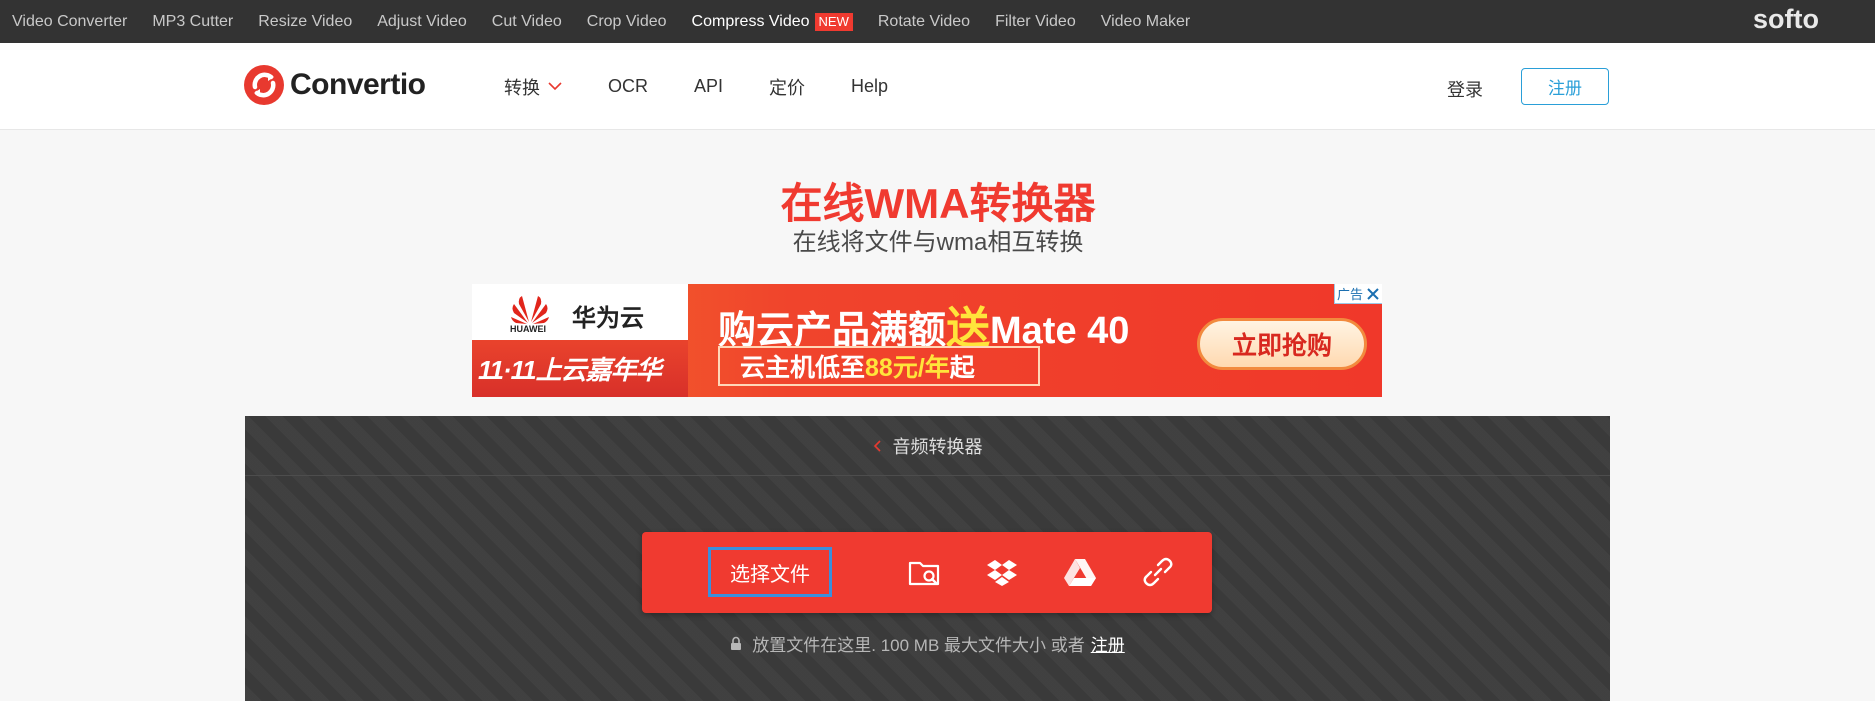 The image size is (1875, 701). What do you see at coordinates (1373, 294) in the screenshot?
I see `close-icon` at bounding box center [1373, 294].